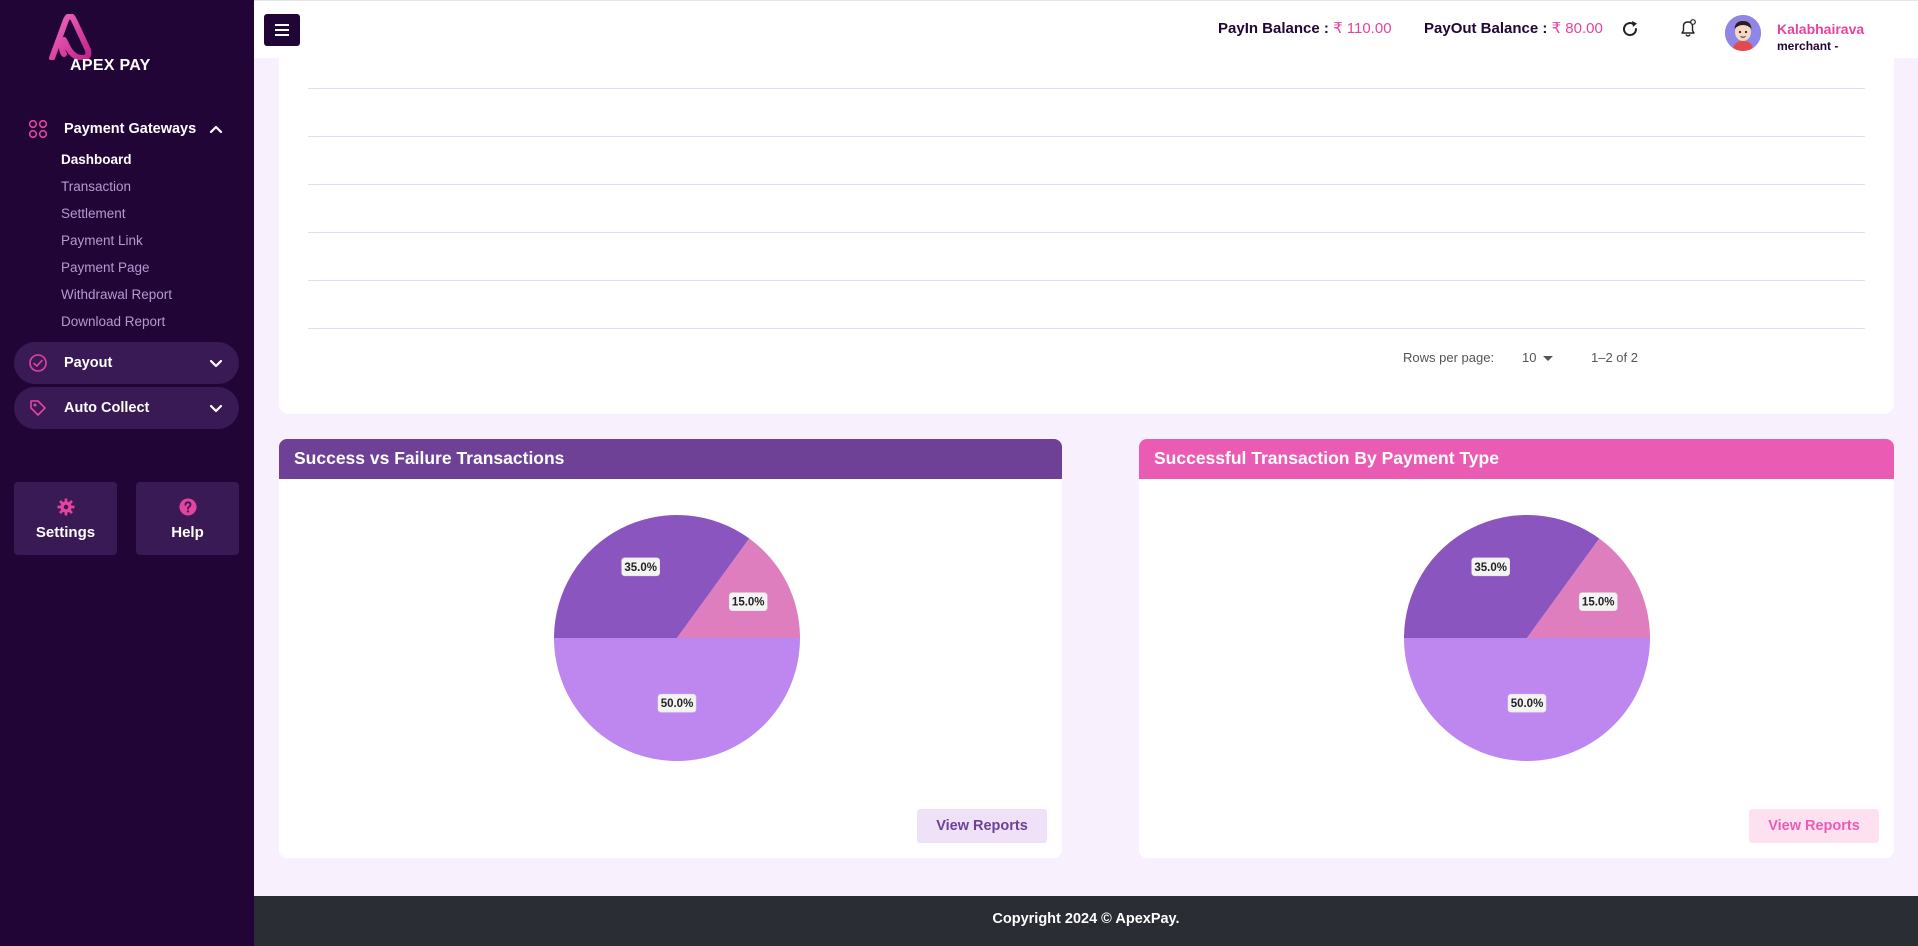 The image size is (1918, 946). I want to click on footer: Copyright 2024 © ApexPay., so click(1086, 921).